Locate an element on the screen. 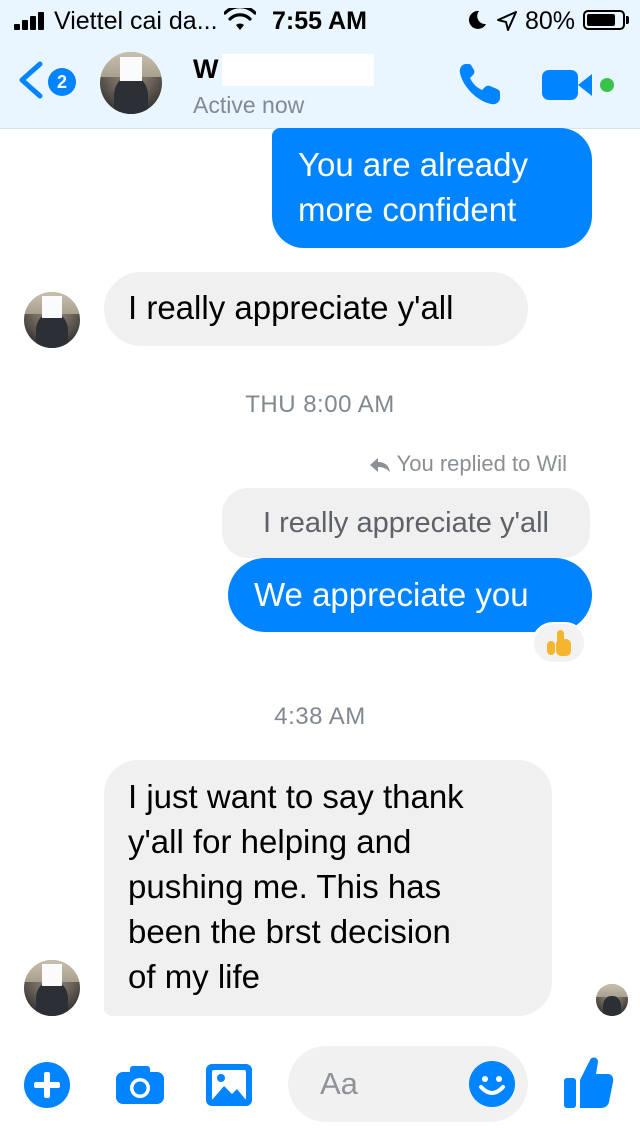 The width and height of the screenshot is (640, 1136). online-dot-icon is located at coordinates (607, 85).